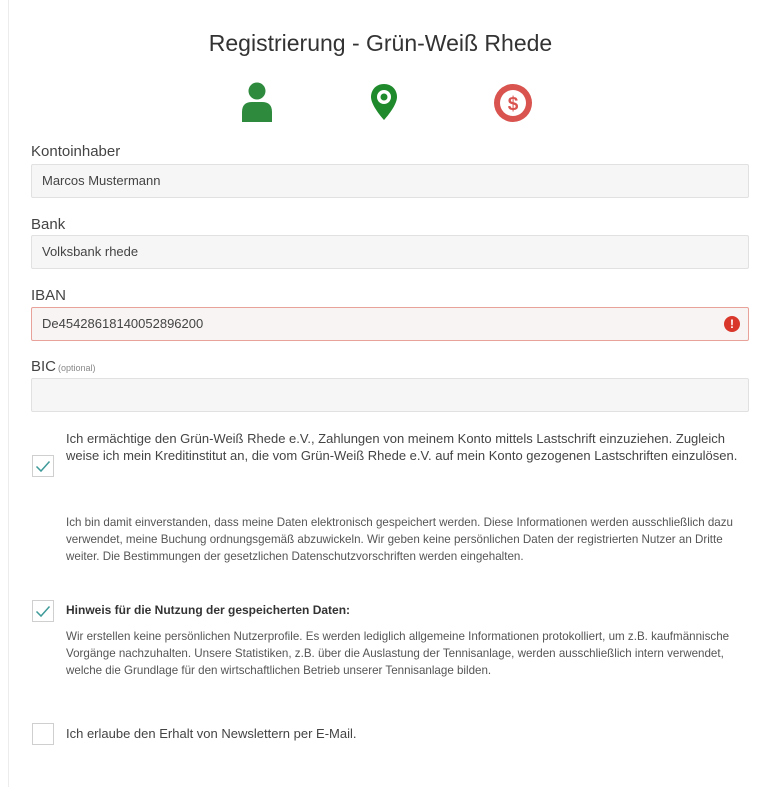 Image resolution: width=761 pixels, height=787 pixels. Describe the element at coordinates (390, 252) in the screenshot. I see `bank-input: Volksbank rhede` at that location.